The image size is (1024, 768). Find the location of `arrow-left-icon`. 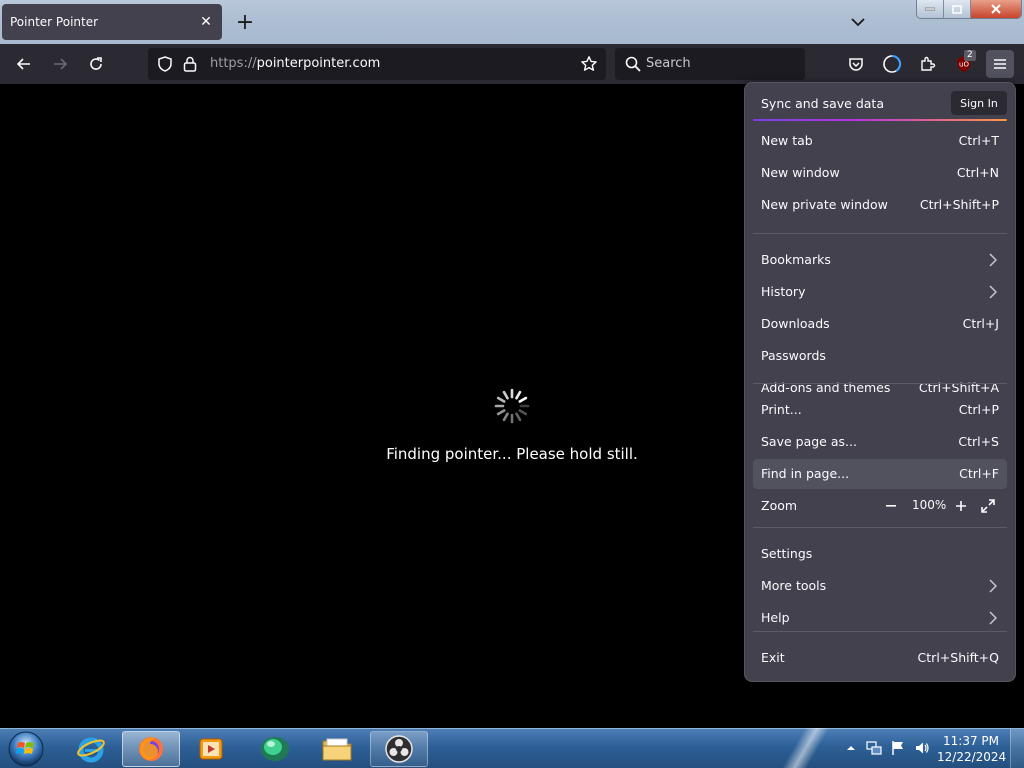

arrow-left-icon is located at coordinates (23, 64).